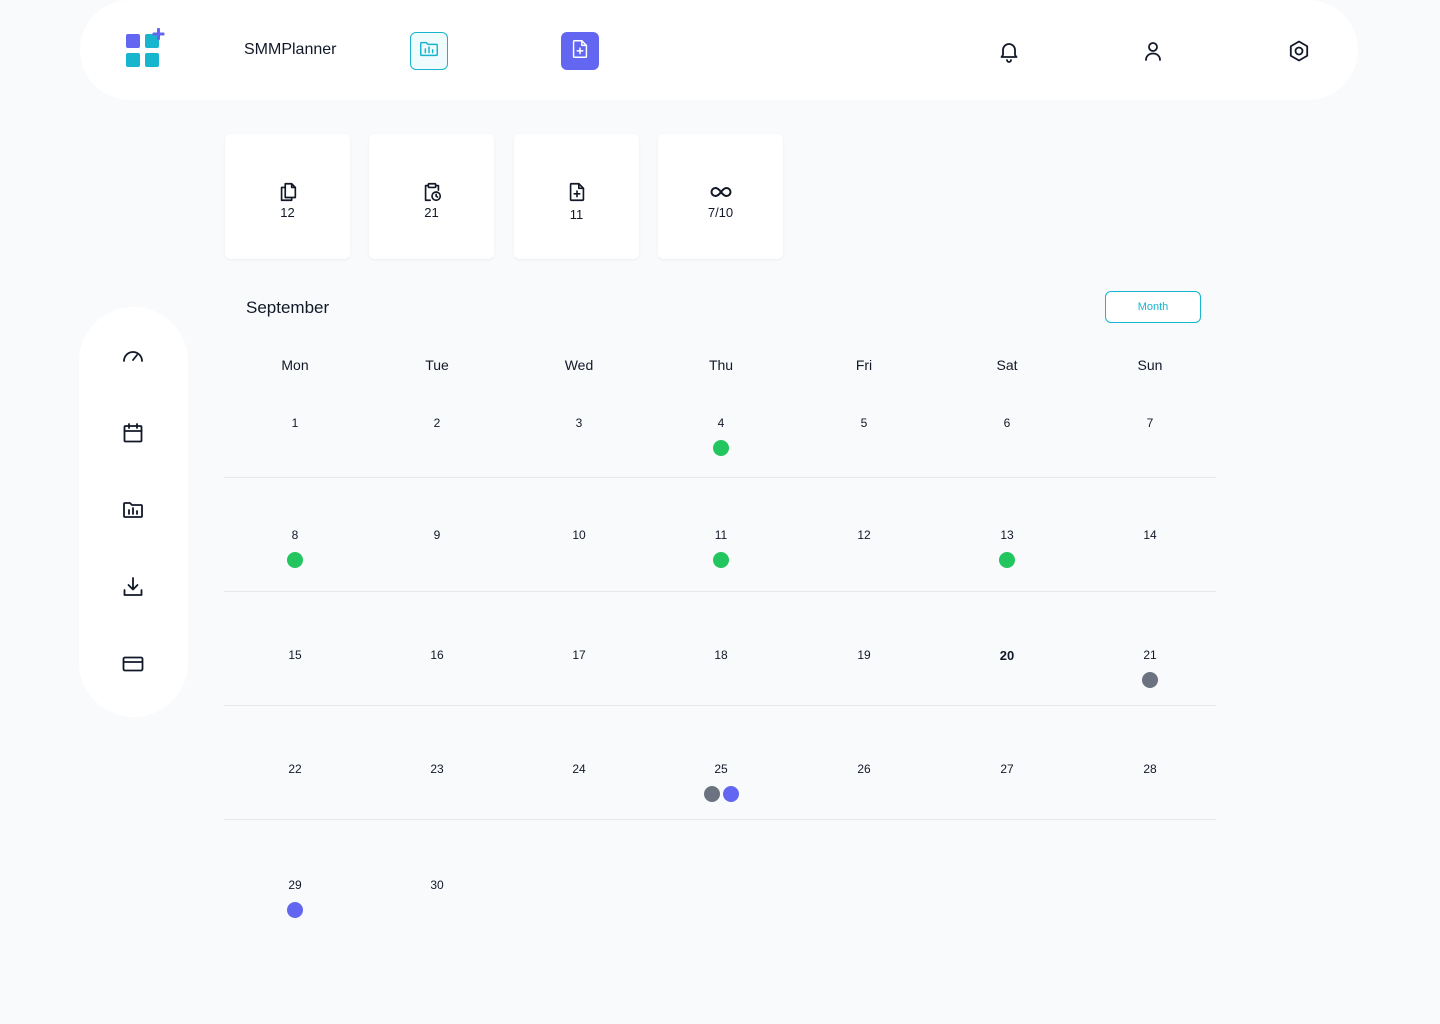 The width and height of the screenshot is (1440, 1024). I want to click on calendar-day: 29, so click(295, 908).